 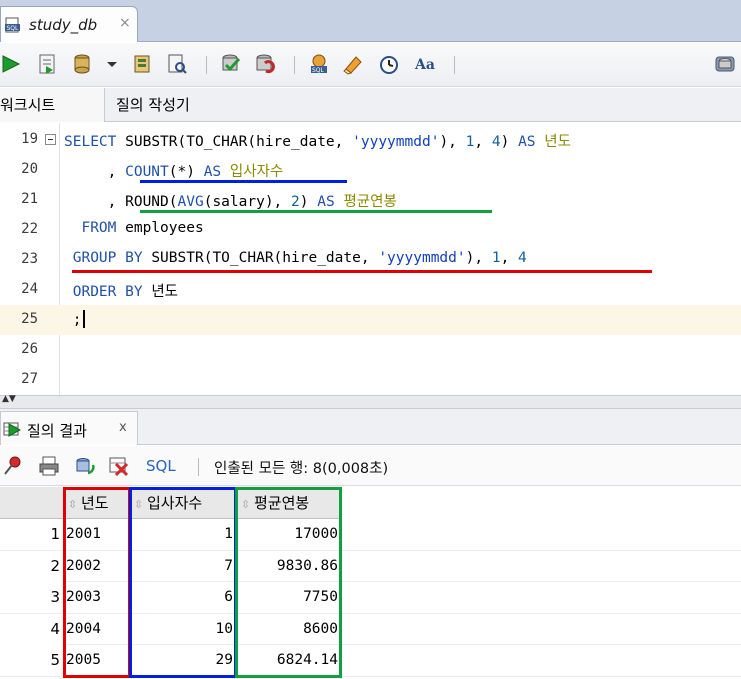 I want to click on tab-query-result: 질의 결과 x, so click(x=69, y=428).